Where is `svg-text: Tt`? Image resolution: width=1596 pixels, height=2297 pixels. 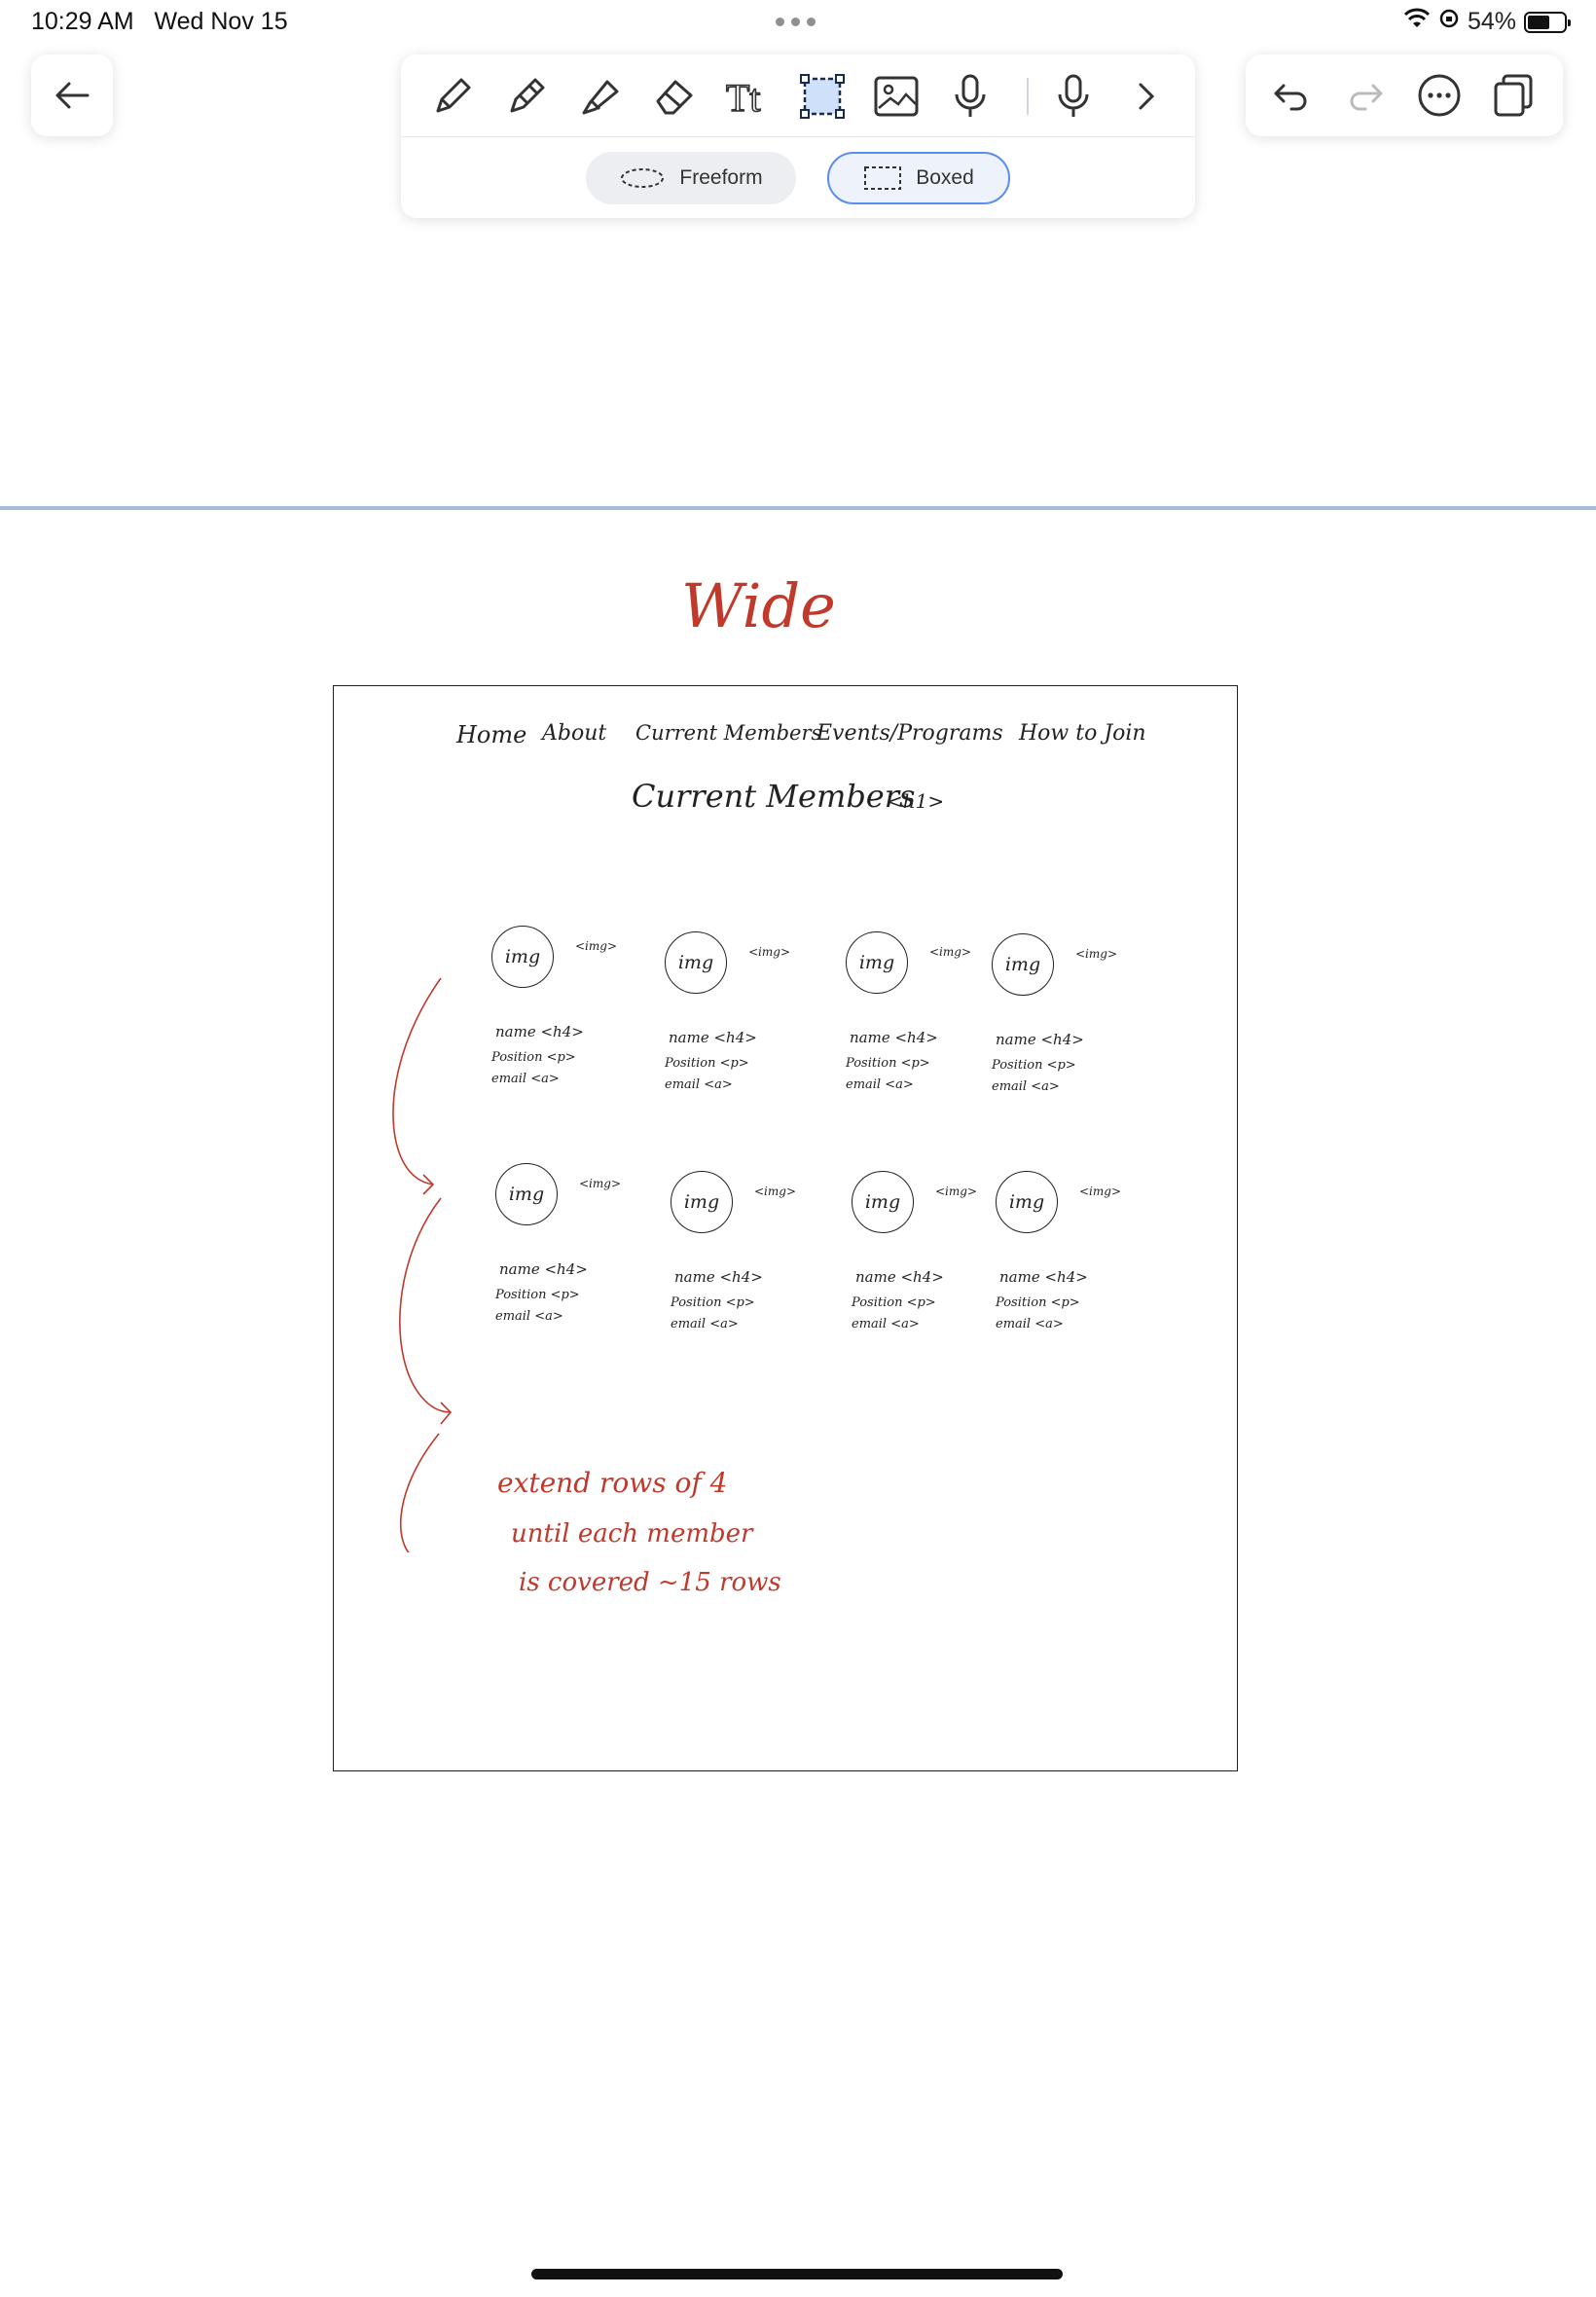
svg-text: Tt is located at coordinates (743, 97).